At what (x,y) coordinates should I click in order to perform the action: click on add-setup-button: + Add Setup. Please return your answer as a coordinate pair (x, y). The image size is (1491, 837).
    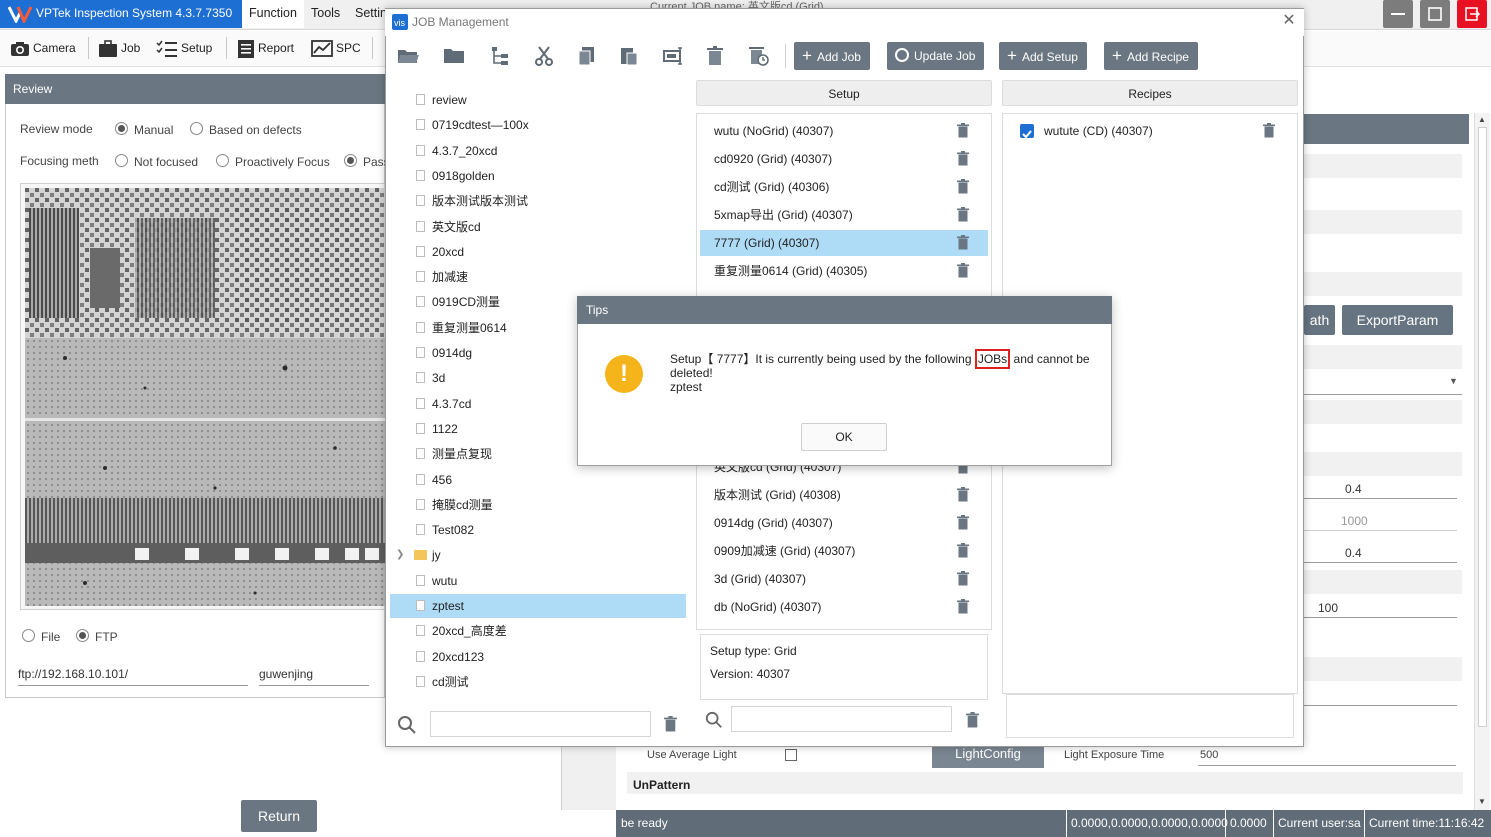
    Looking at the image, I should click on (1043, 56).